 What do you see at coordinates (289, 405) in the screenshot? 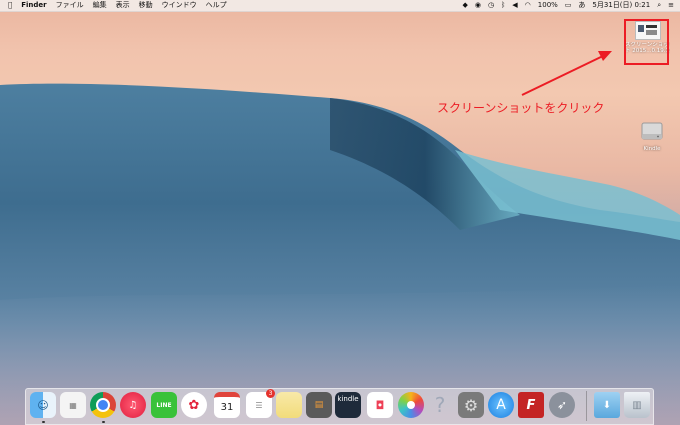
I see `dock-notes-icon` at bounding box center [289, 405].